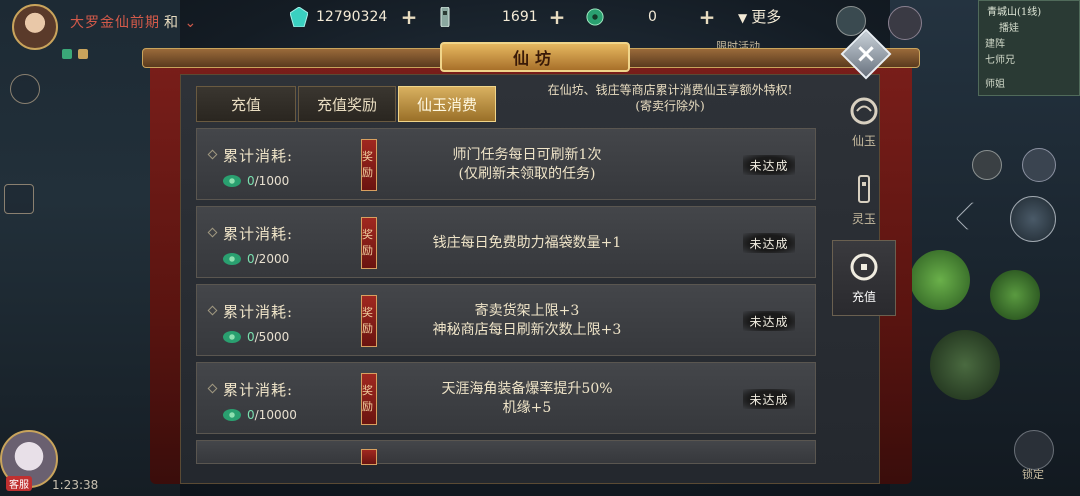 This screenshot has height=496, width=1080. I want to click on add-xianyu-button: +, so click(409, 17).